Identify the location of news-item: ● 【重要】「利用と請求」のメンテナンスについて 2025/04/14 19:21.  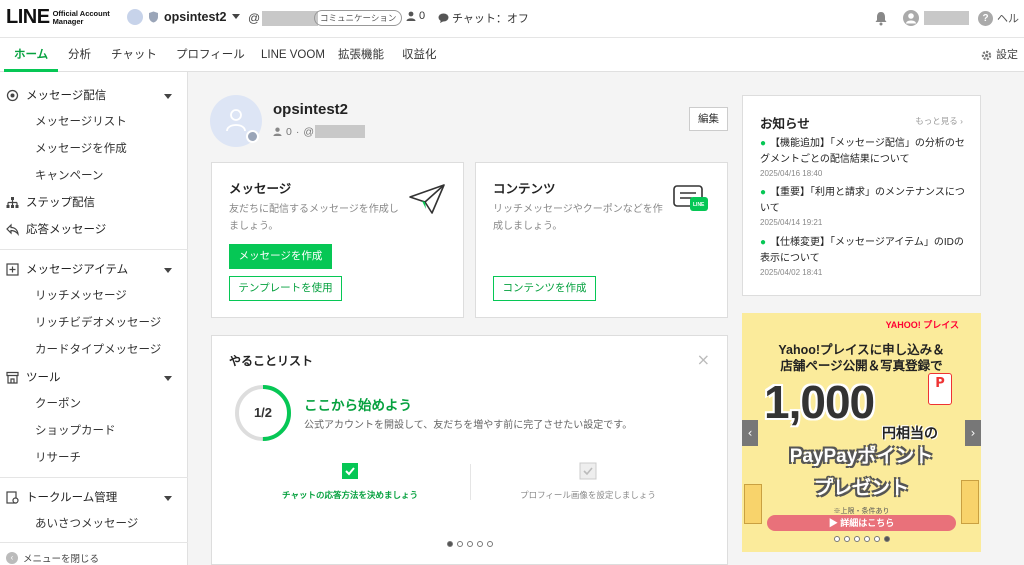
(865, 206).